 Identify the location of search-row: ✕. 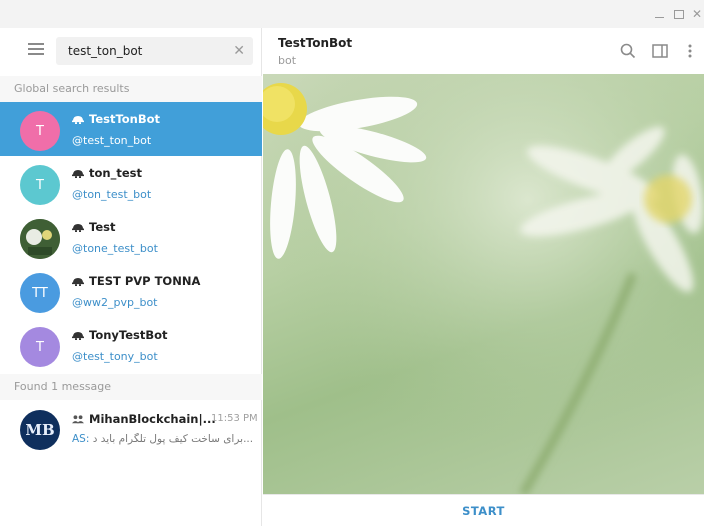
(131, 51).